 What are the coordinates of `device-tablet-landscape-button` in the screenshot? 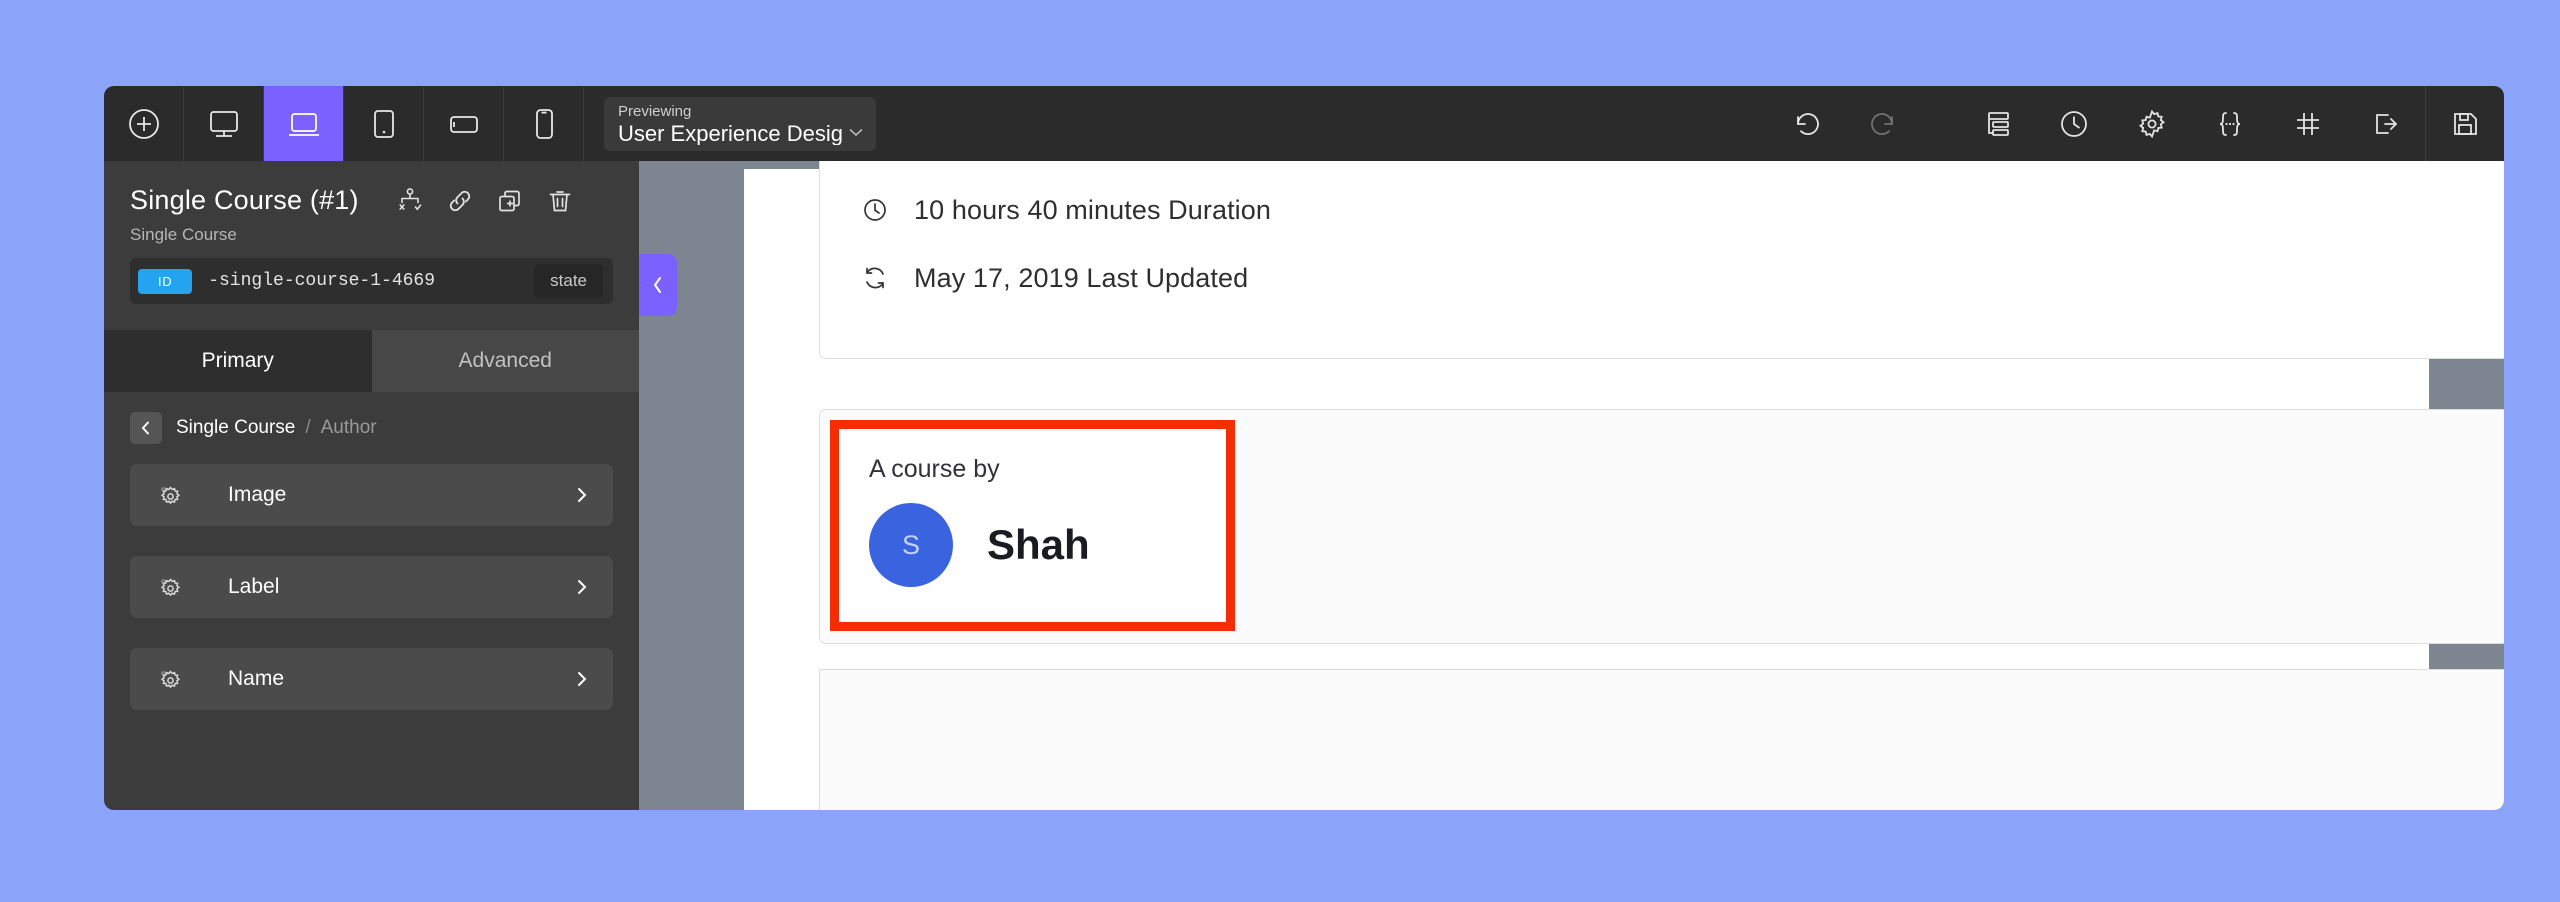 It's located at (464, 123).